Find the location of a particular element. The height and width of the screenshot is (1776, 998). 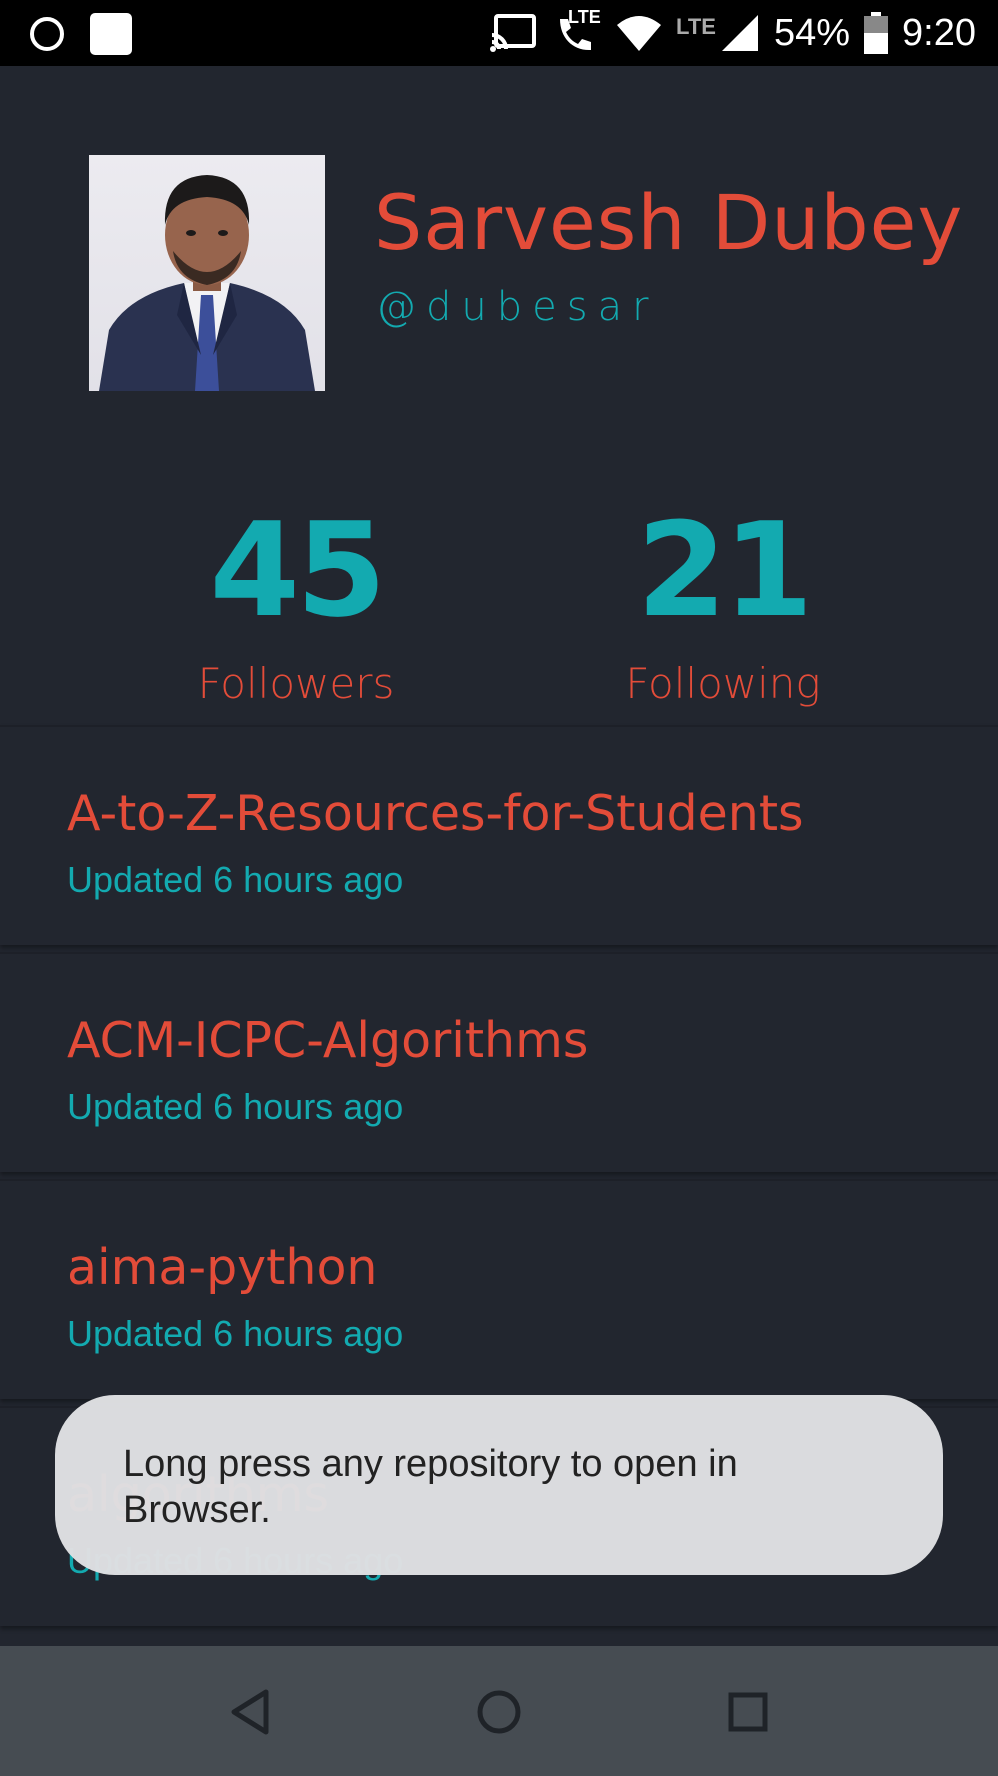

navigation-bar is located at coordinates (499, 1711).